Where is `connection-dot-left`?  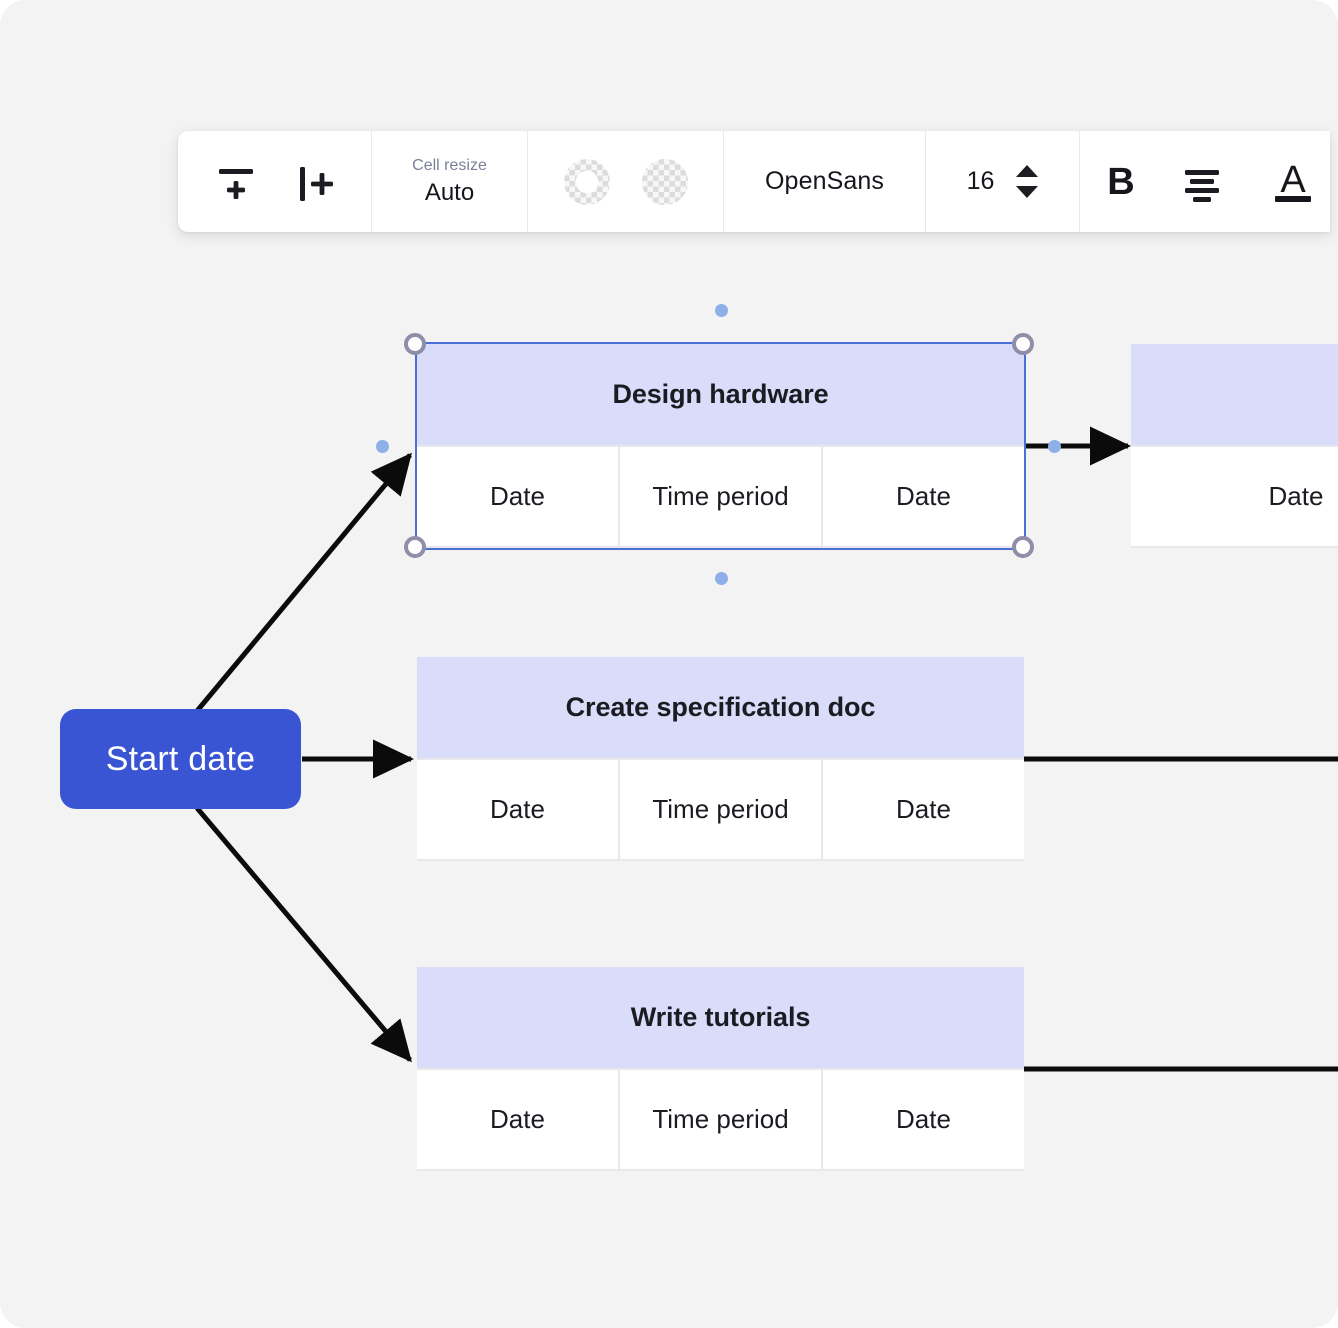
connection-dot-left is located at coordinates (382, 446).